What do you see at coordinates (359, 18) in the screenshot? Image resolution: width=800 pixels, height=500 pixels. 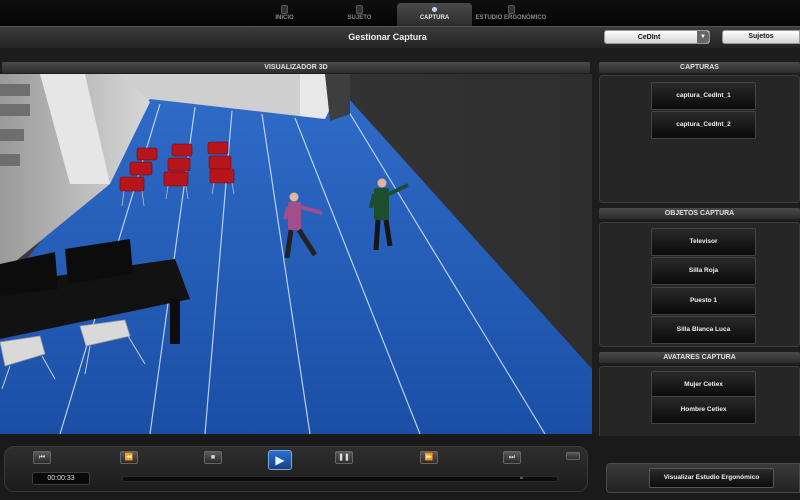 I see `tab-sujeto-label: SUJETO` at bounding box center [359, 18].